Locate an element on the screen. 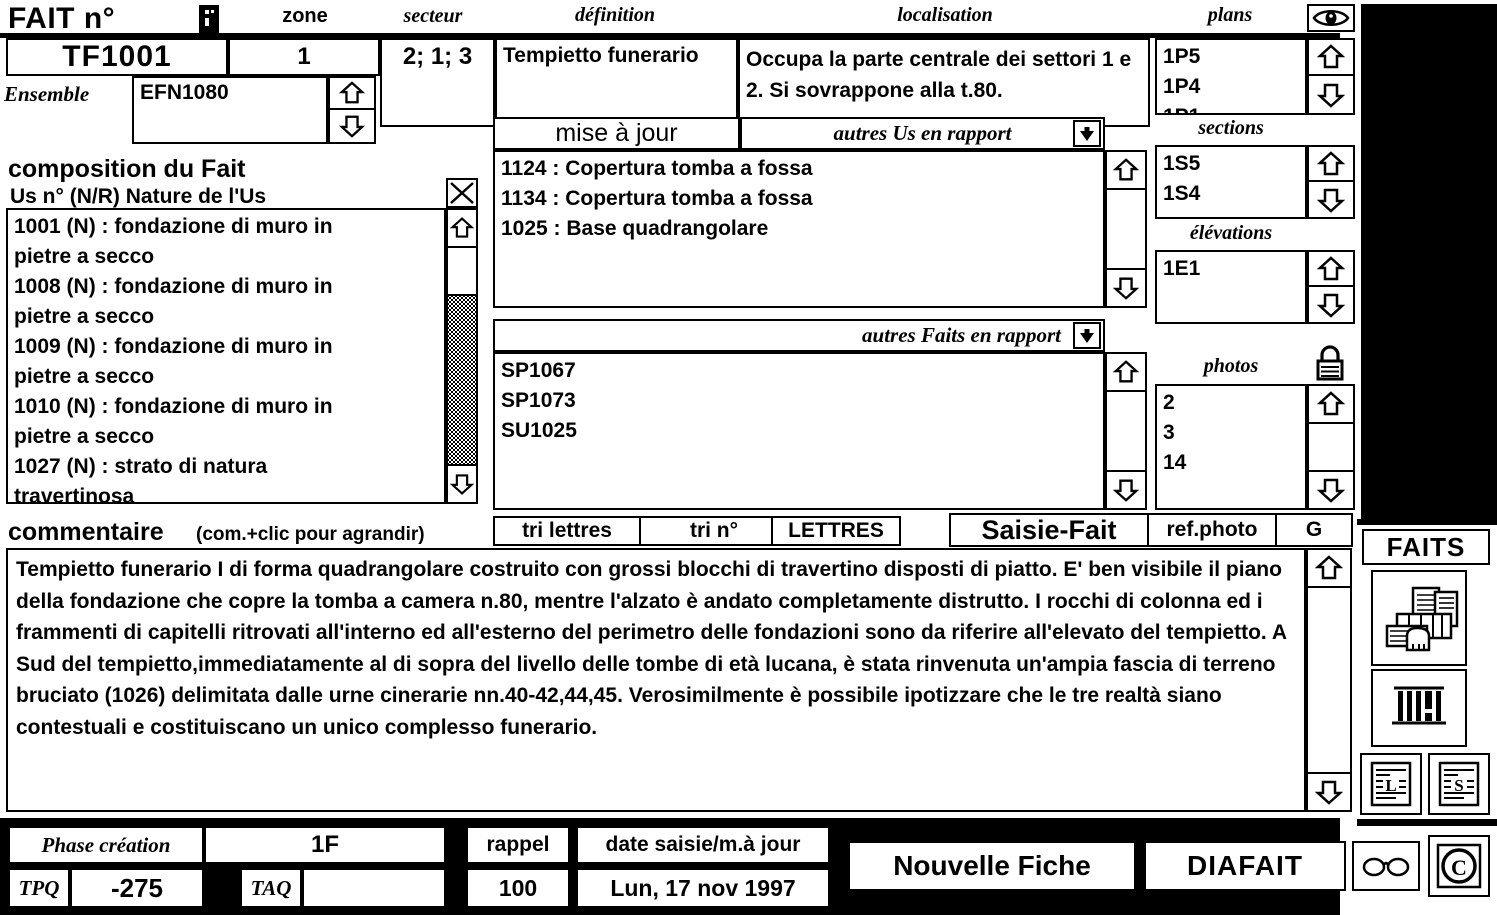  list-item: travertinosa is located at coordinates (74, 494).